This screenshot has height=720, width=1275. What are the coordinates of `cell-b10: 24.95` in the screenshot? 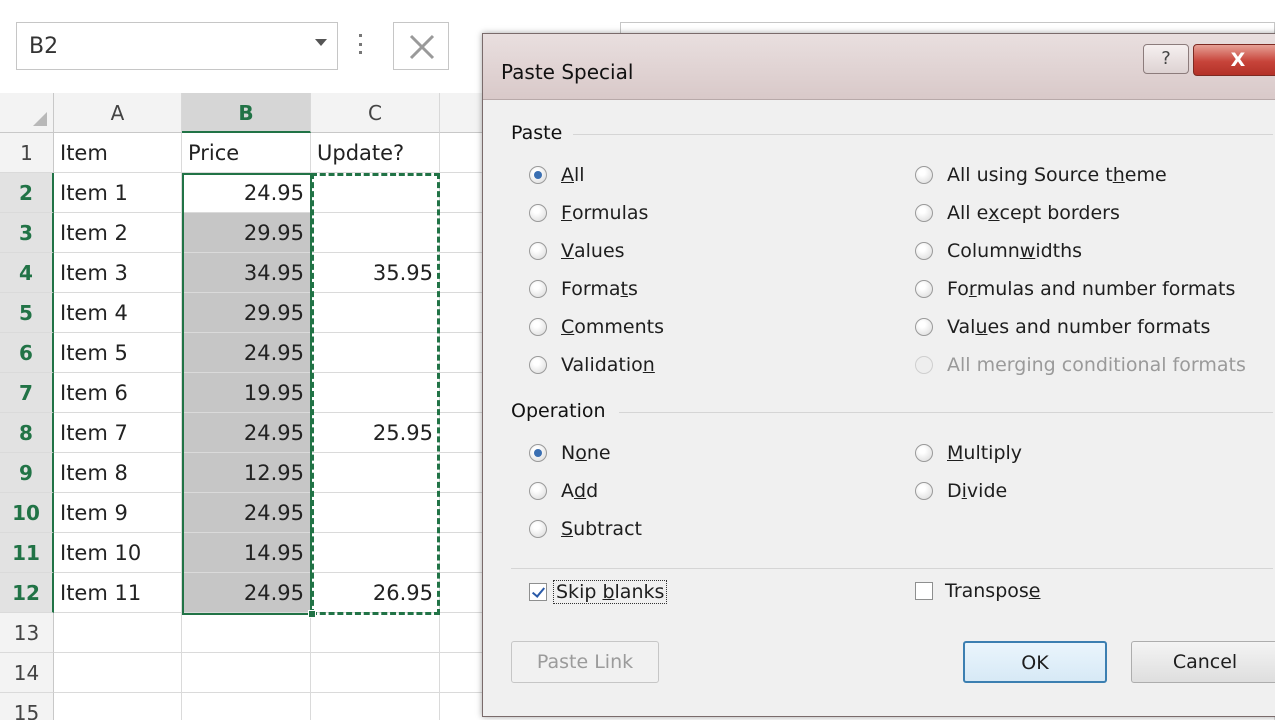 It's located at (246, 513).